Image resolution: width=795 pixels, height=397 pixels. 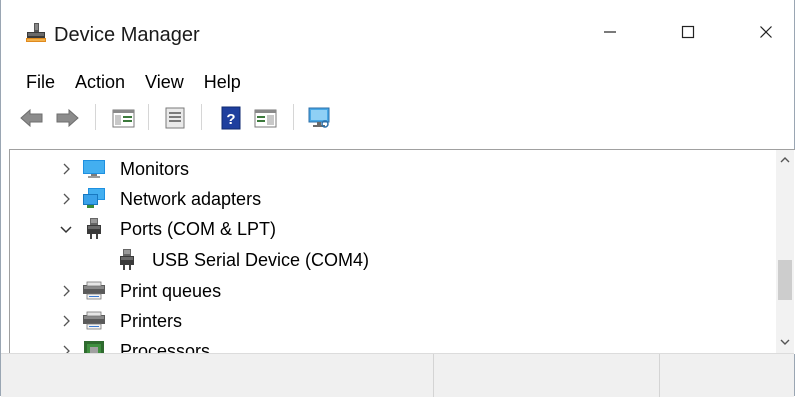 I want to click on vertical-scrollbar, so click(x=785, y=251).